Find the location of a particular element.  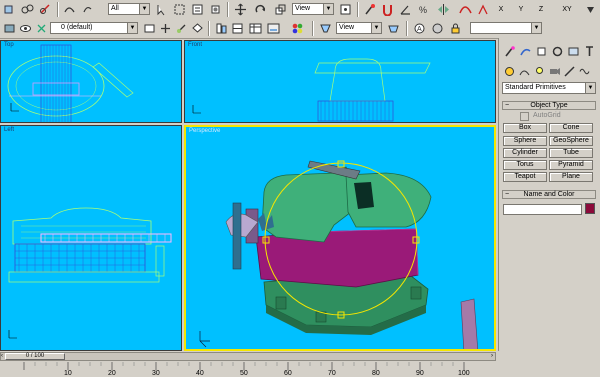

named-selection-icon: A is located at coordinates (419, 28).